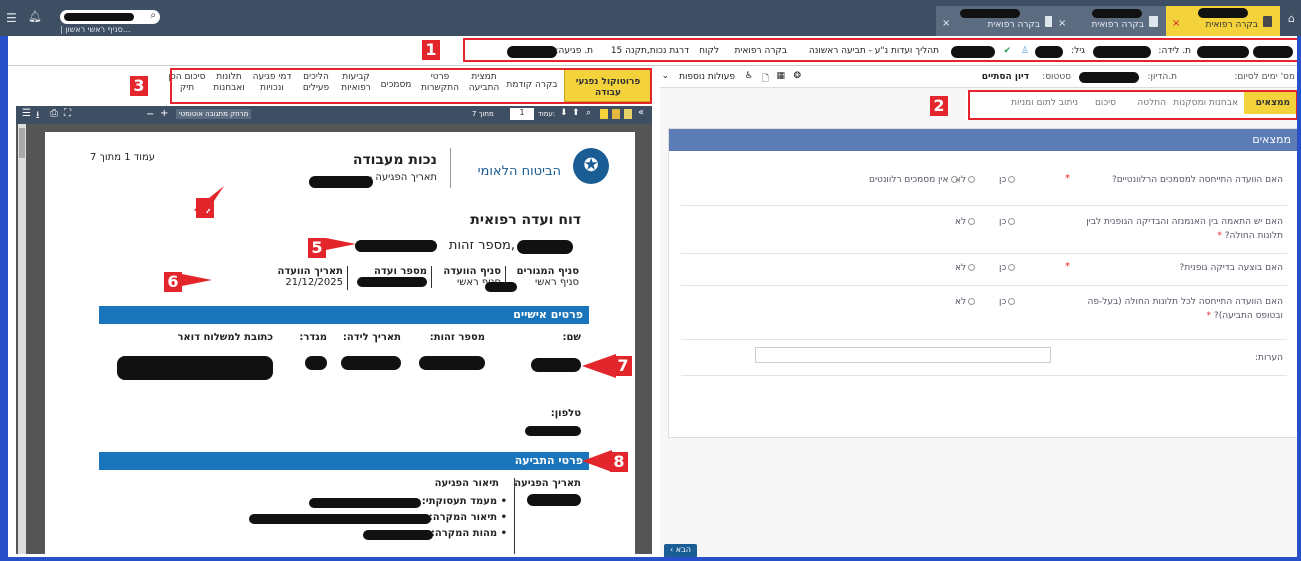 The height and width of the screenshot is (561, 1301). I want to click on zoom-in-button: +, so click(164, 113).